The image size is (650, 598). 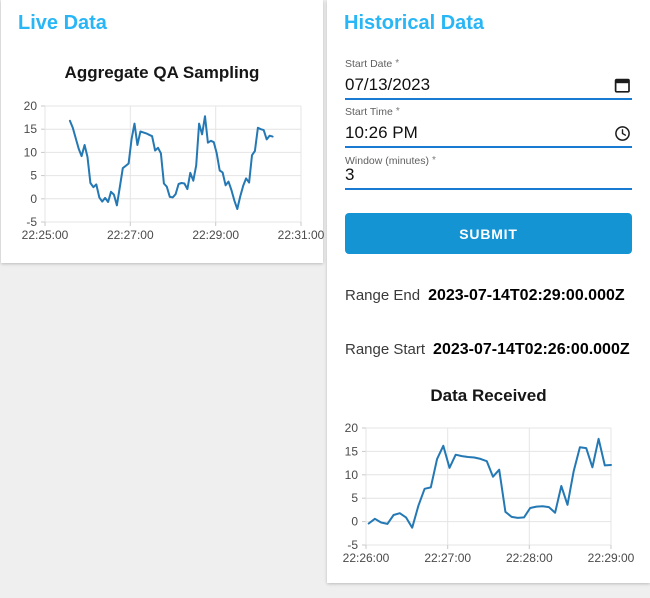 I want to click on live-panel-title: Live Data, so click(x=62, y=23).